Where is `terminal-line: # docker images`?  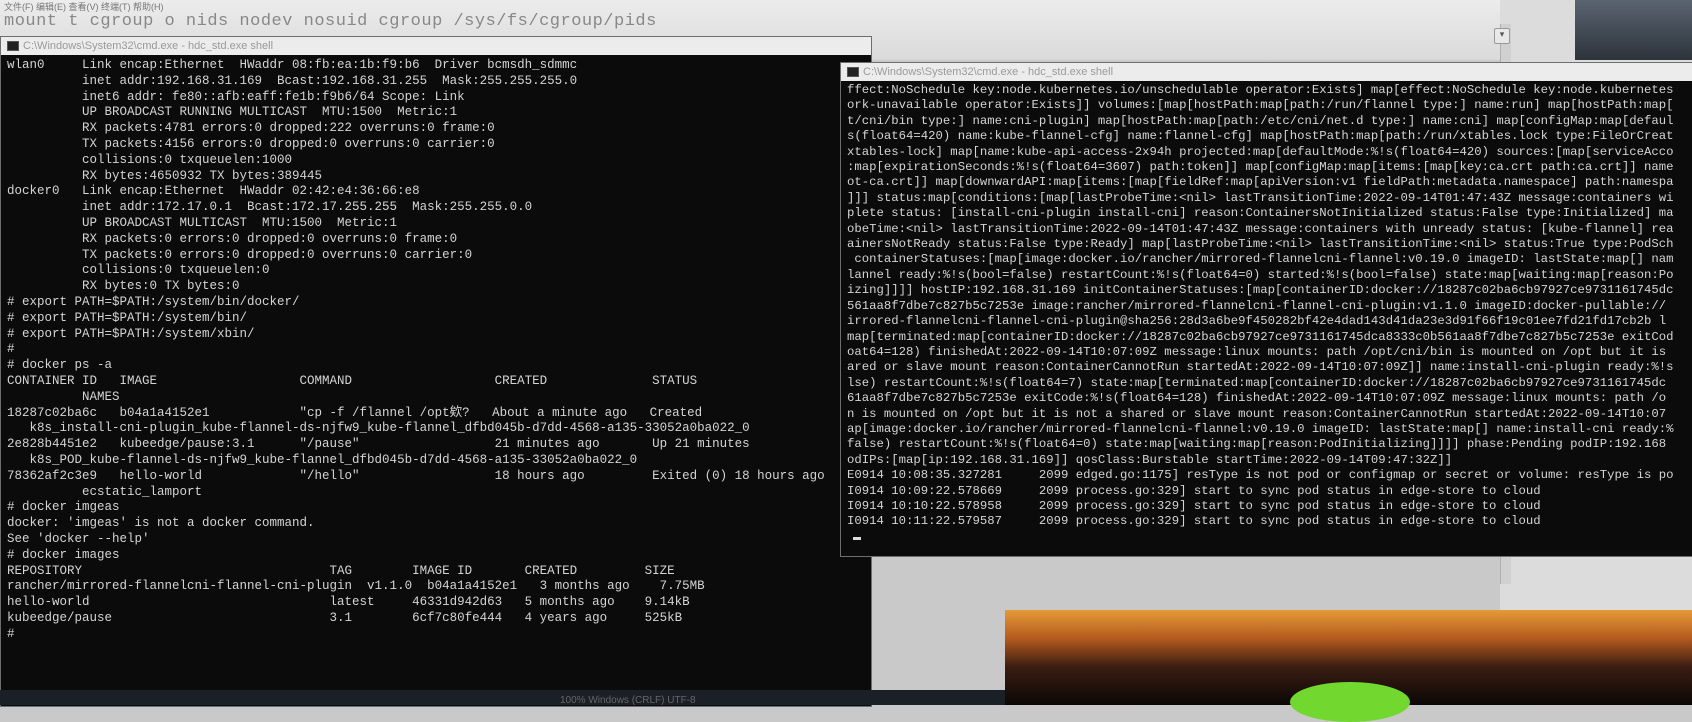
terminal-line: # docker images is located at coordinates (63, 554).